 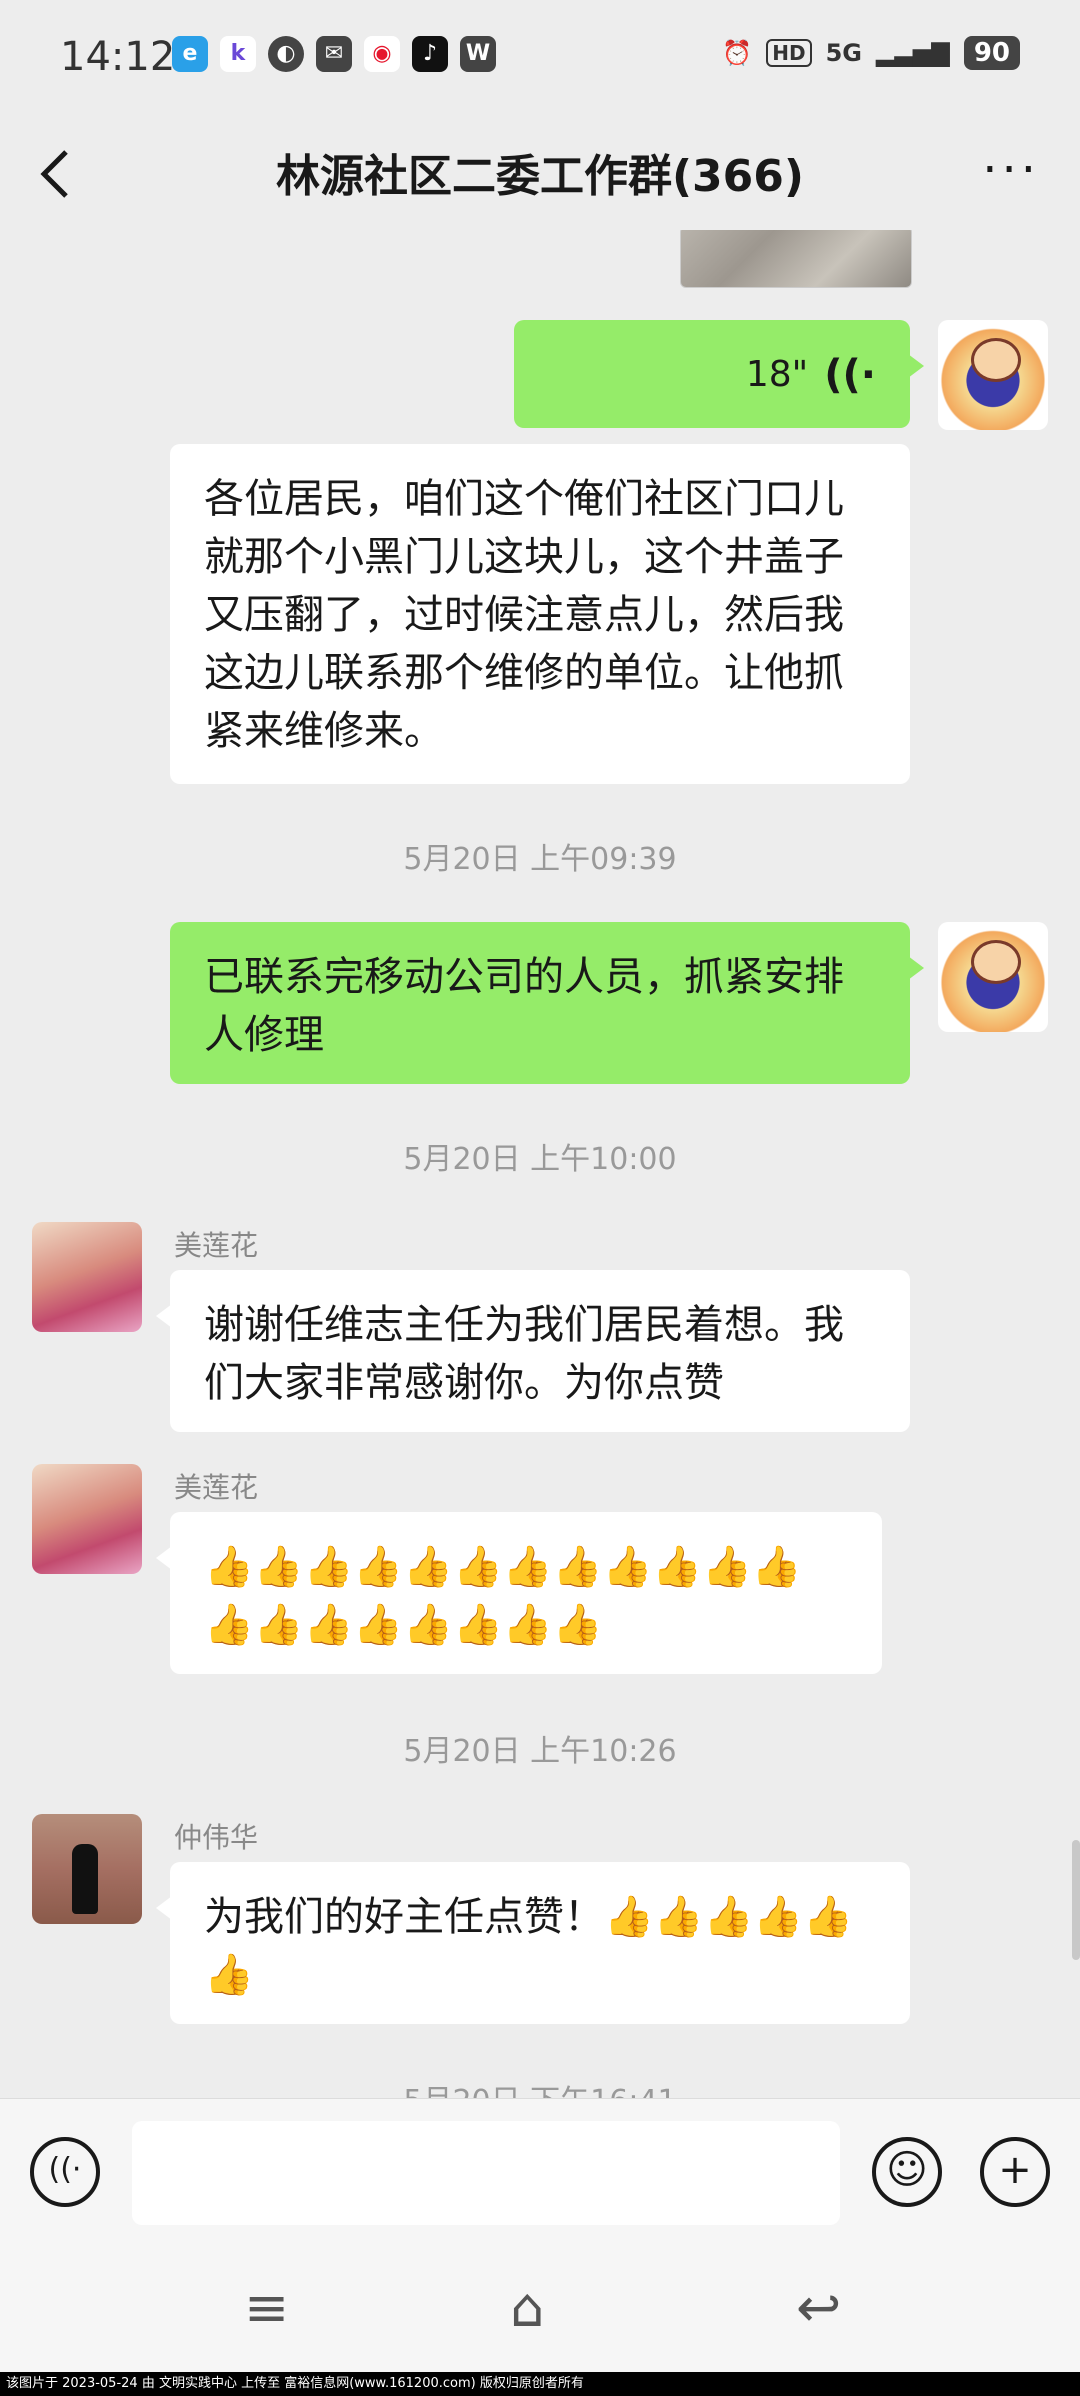 I want to click on alarm-icon: ⏰, so click(x=737, y=53).